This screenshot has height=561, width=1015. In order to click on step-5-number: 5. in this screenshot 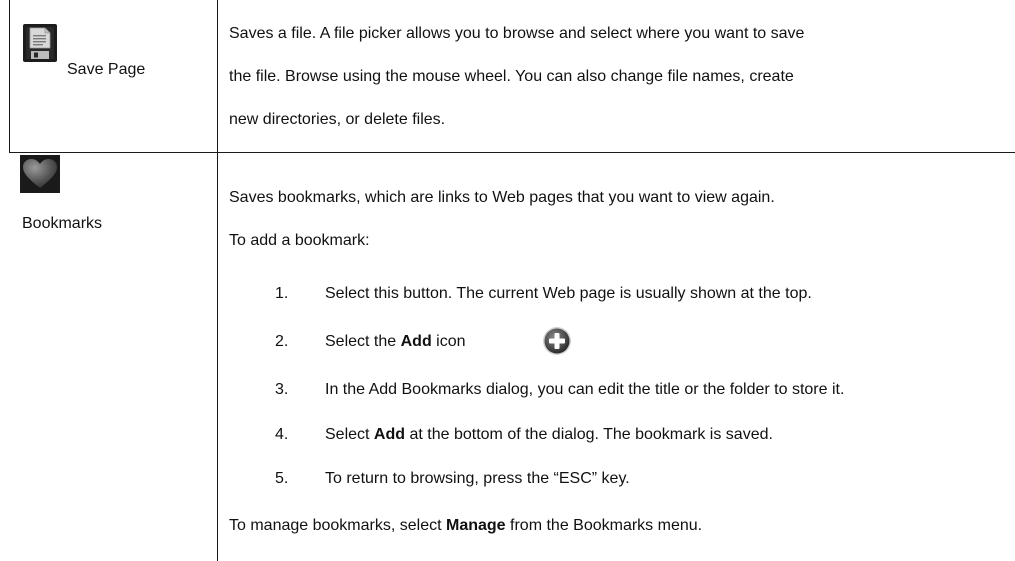, I will do `click(282, 478)`.